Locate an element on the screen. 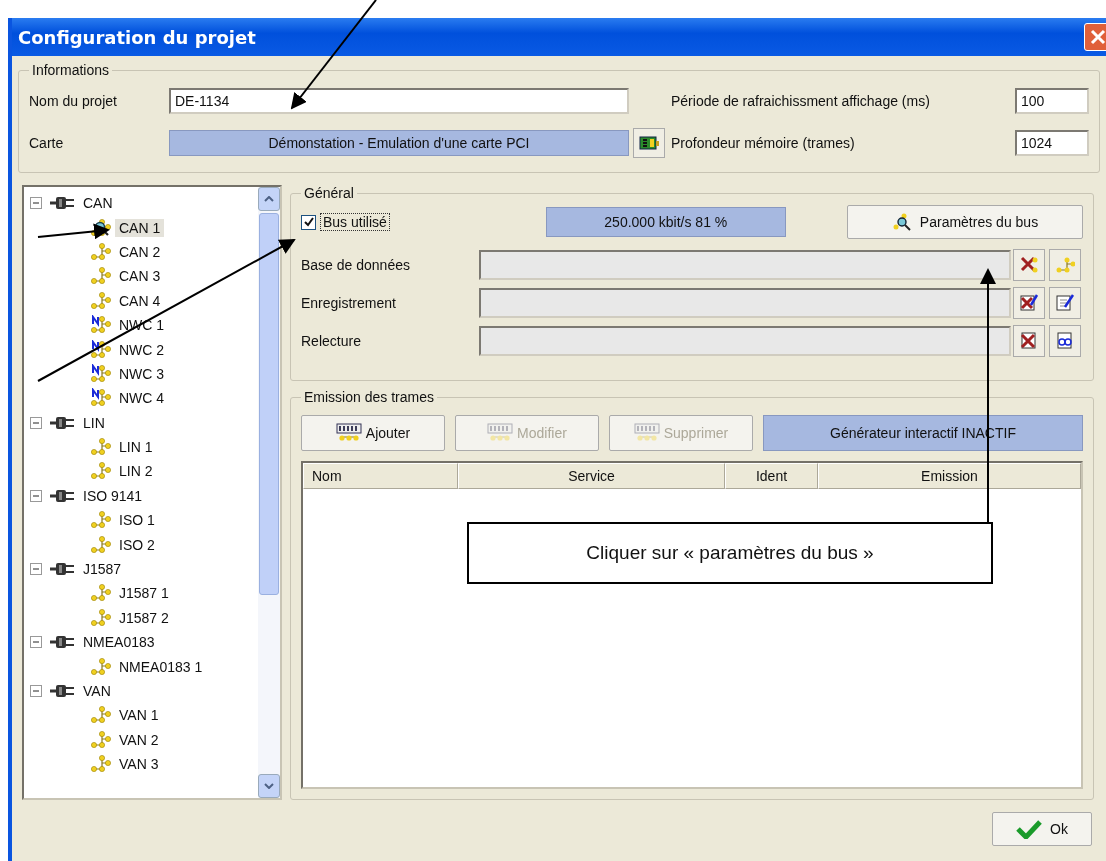 This screenshot has height=861, width=1106. column-header: Nom is located at coordinates (380, 476).